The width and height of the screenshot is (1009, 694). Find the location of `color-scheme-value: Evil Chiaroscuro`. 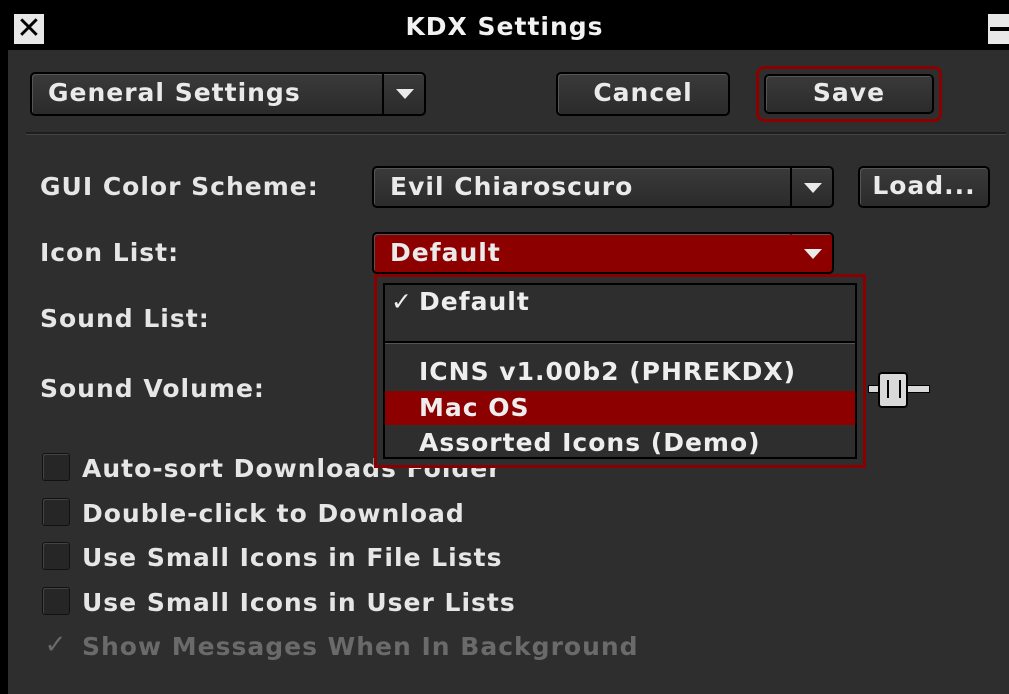

color-scheme-value: Evil Chiaroscuro is located at coordinates (512, 186).